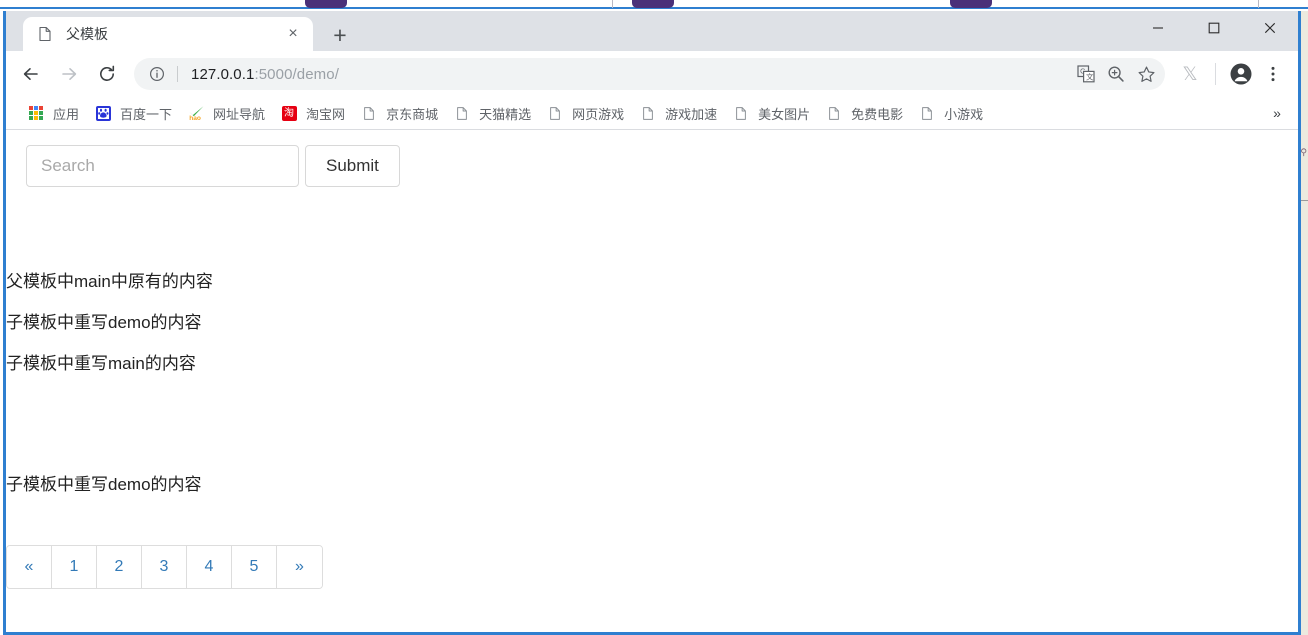  What do you see at coordinates (177, 74) in the screenshot?
I see `omnibox-separator` at bounding box center [177, 74].